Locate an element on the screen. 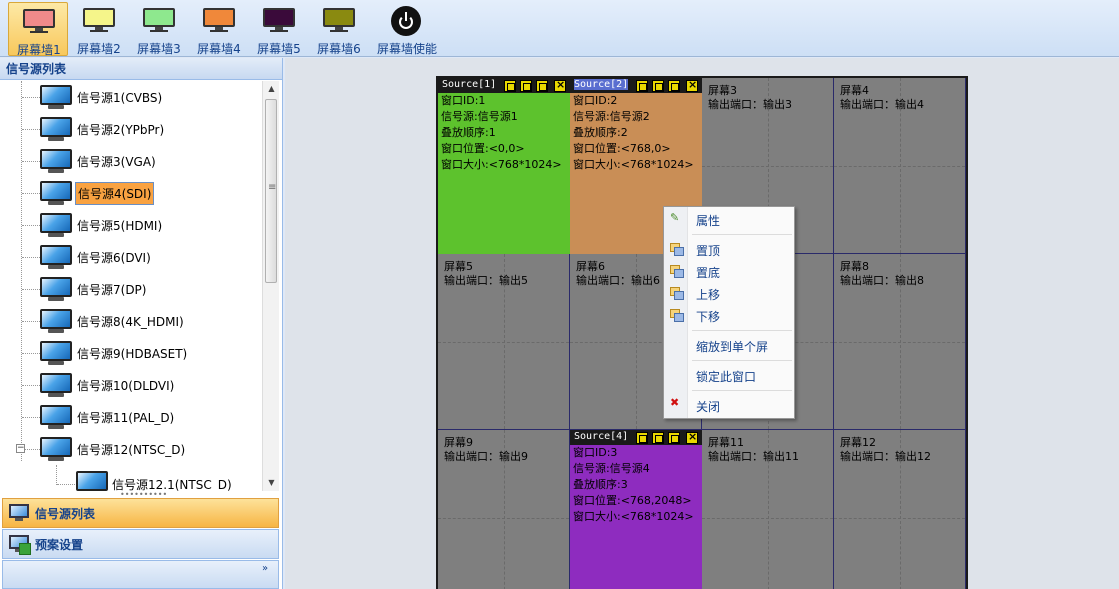  menu-item-lock-window: 锁定此窗口 is located at coordinates (729, 375).